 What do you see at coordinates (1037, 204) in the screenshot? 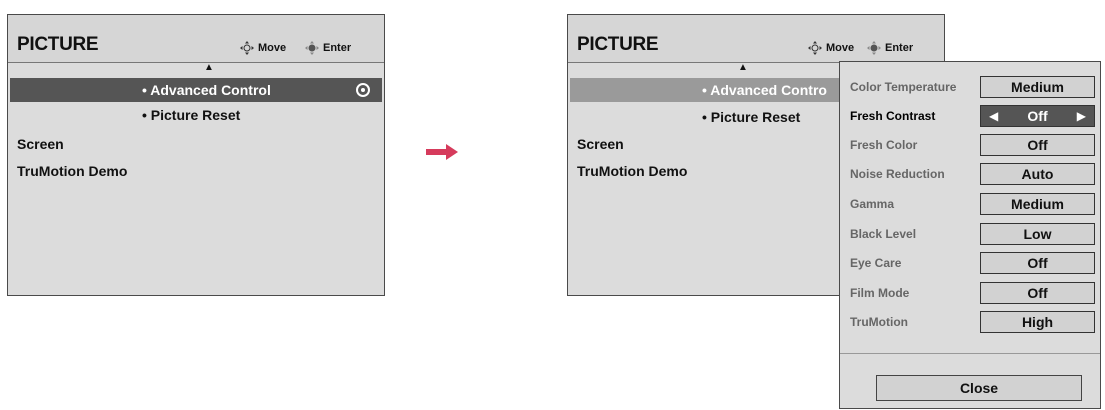
I see `option-value-gamma: Medium` at bounding box center [1037, 204].